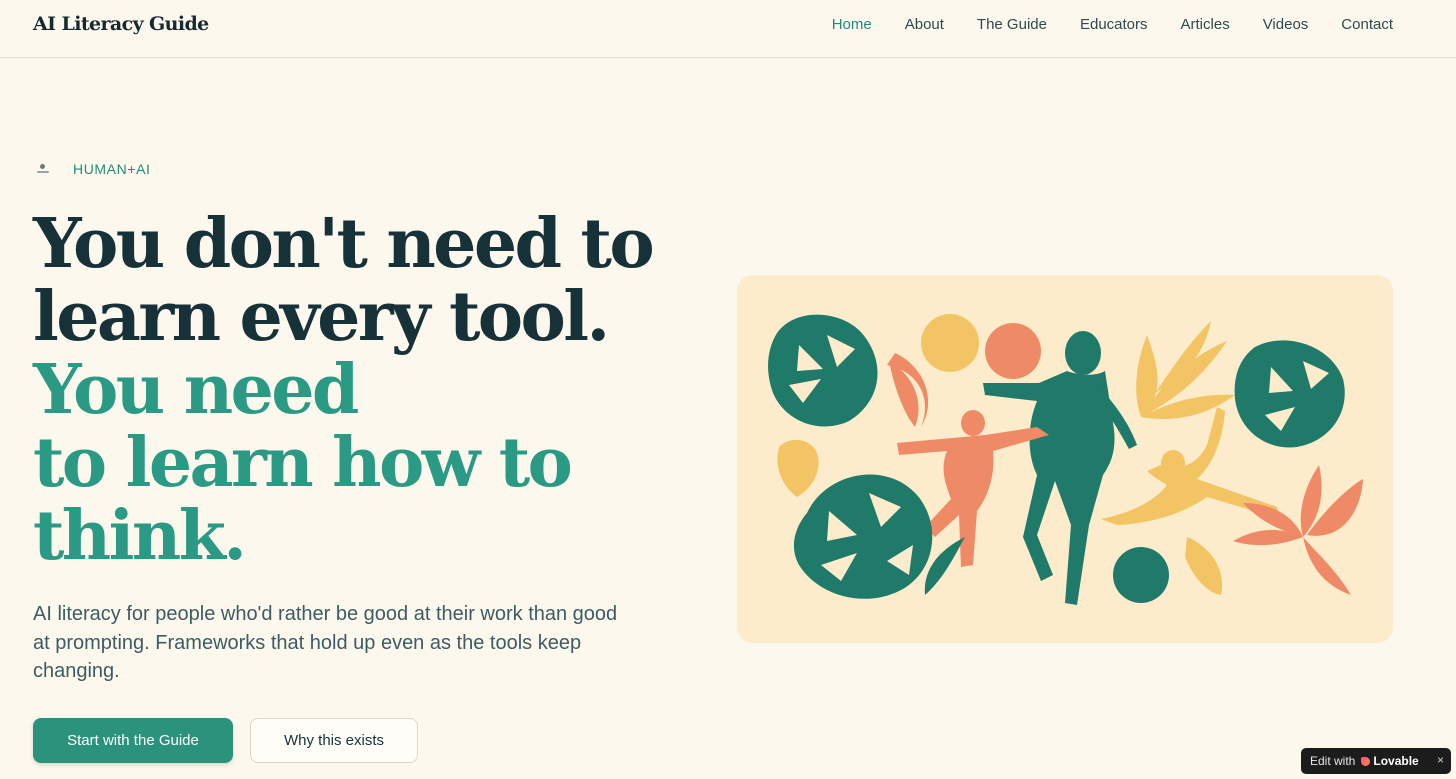  Describe the element at coordinates (1205, 24) in the screenshot. I see `nav-articles: Articles` at that location.